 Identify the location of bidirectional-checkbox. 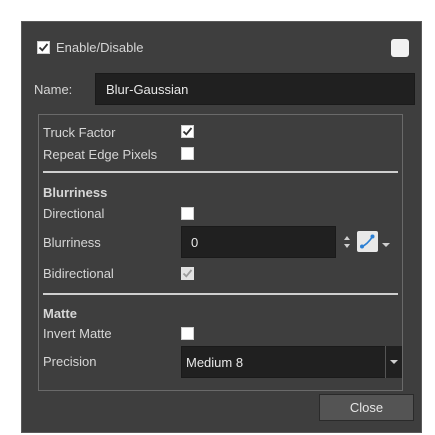
(187, 273).